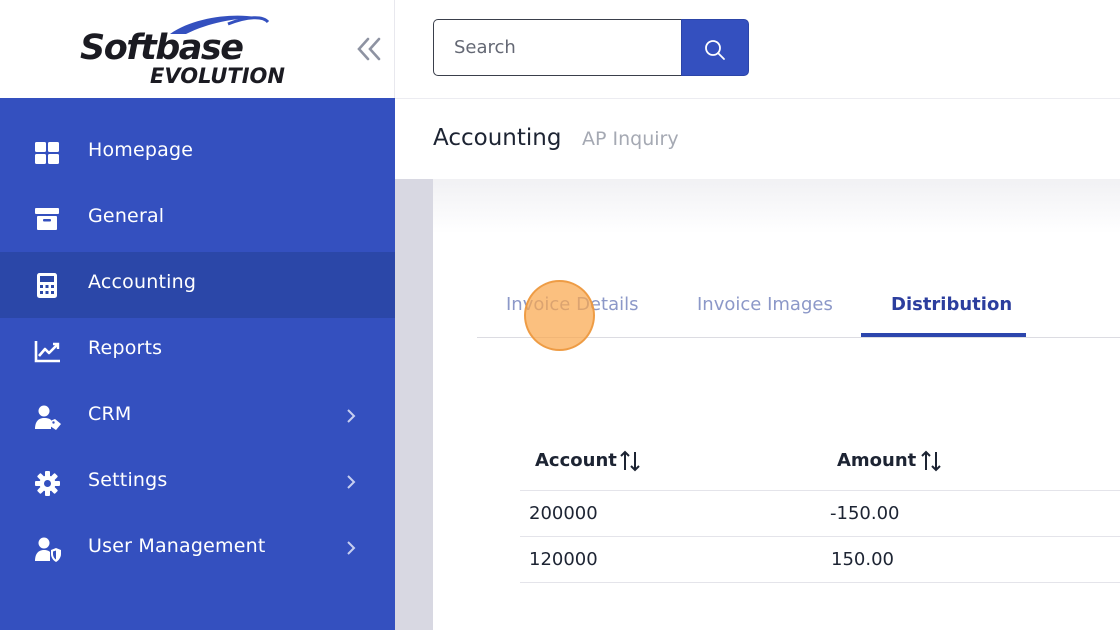 The image size is (1120, 630). Describe the element at coordinates (142, 282) in the screenshot. I see `sidebar-item-label: Accounting` at that location.